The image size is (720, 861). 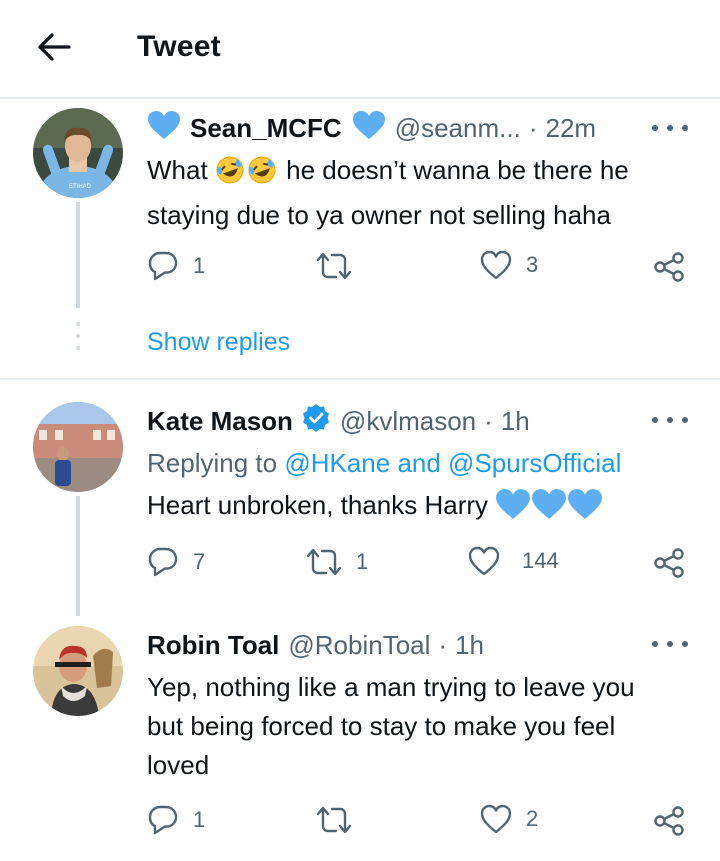 I want to click on reply-button: 7, so click(x=176, y=562).